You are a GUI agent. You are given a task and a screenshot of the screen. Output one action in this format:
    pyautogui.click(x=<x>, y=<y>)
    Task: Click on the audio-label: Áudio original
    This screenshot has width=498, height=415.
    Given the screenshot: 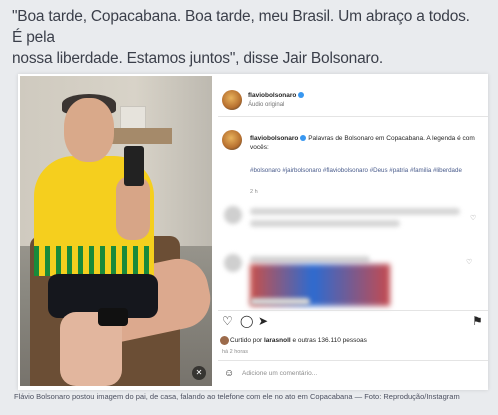 What is the action you would take?
    pyautogui.click(x=266, y=105)
    